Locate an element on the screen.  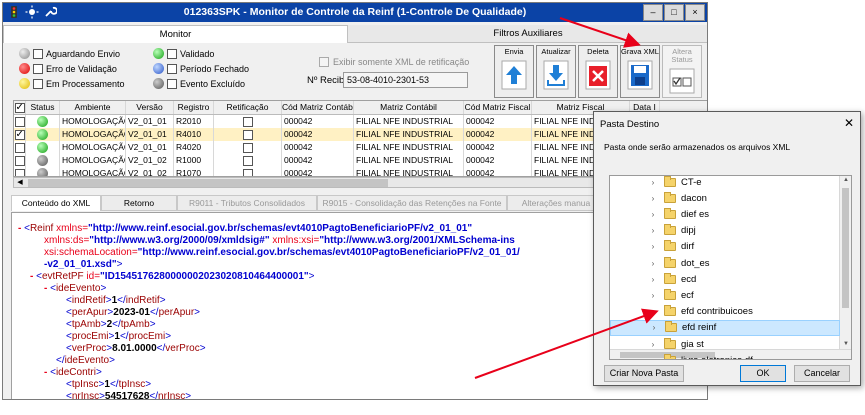
column-header is located at coordinates (20, 107).